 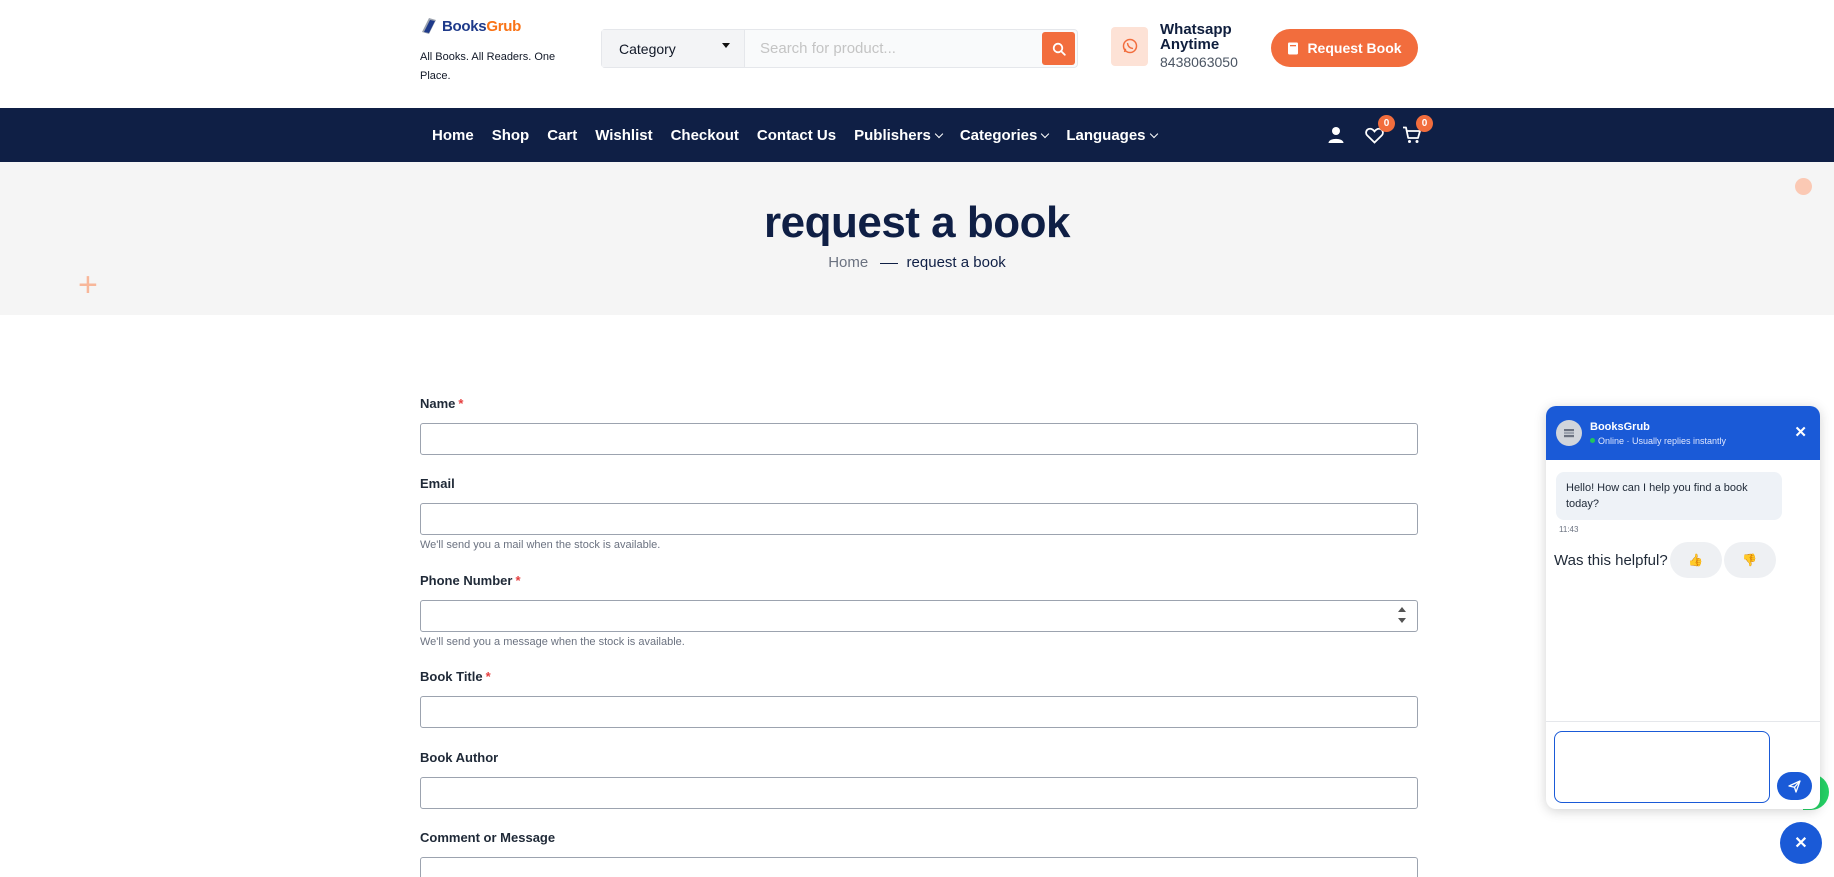 I want to click on request-book-label: Request Book, so click(x=1354, y=48).